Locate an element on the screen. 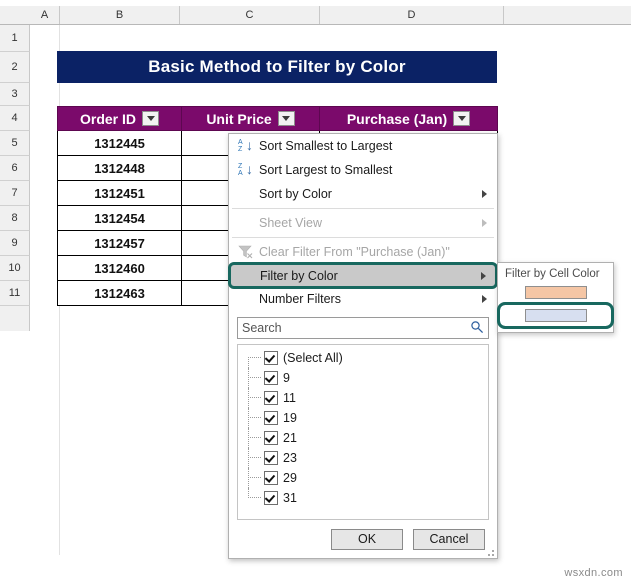 Image resolution: width=631 pixels, height=584 pixels. row-header-8: 8 is located at coordinates (15, 218).